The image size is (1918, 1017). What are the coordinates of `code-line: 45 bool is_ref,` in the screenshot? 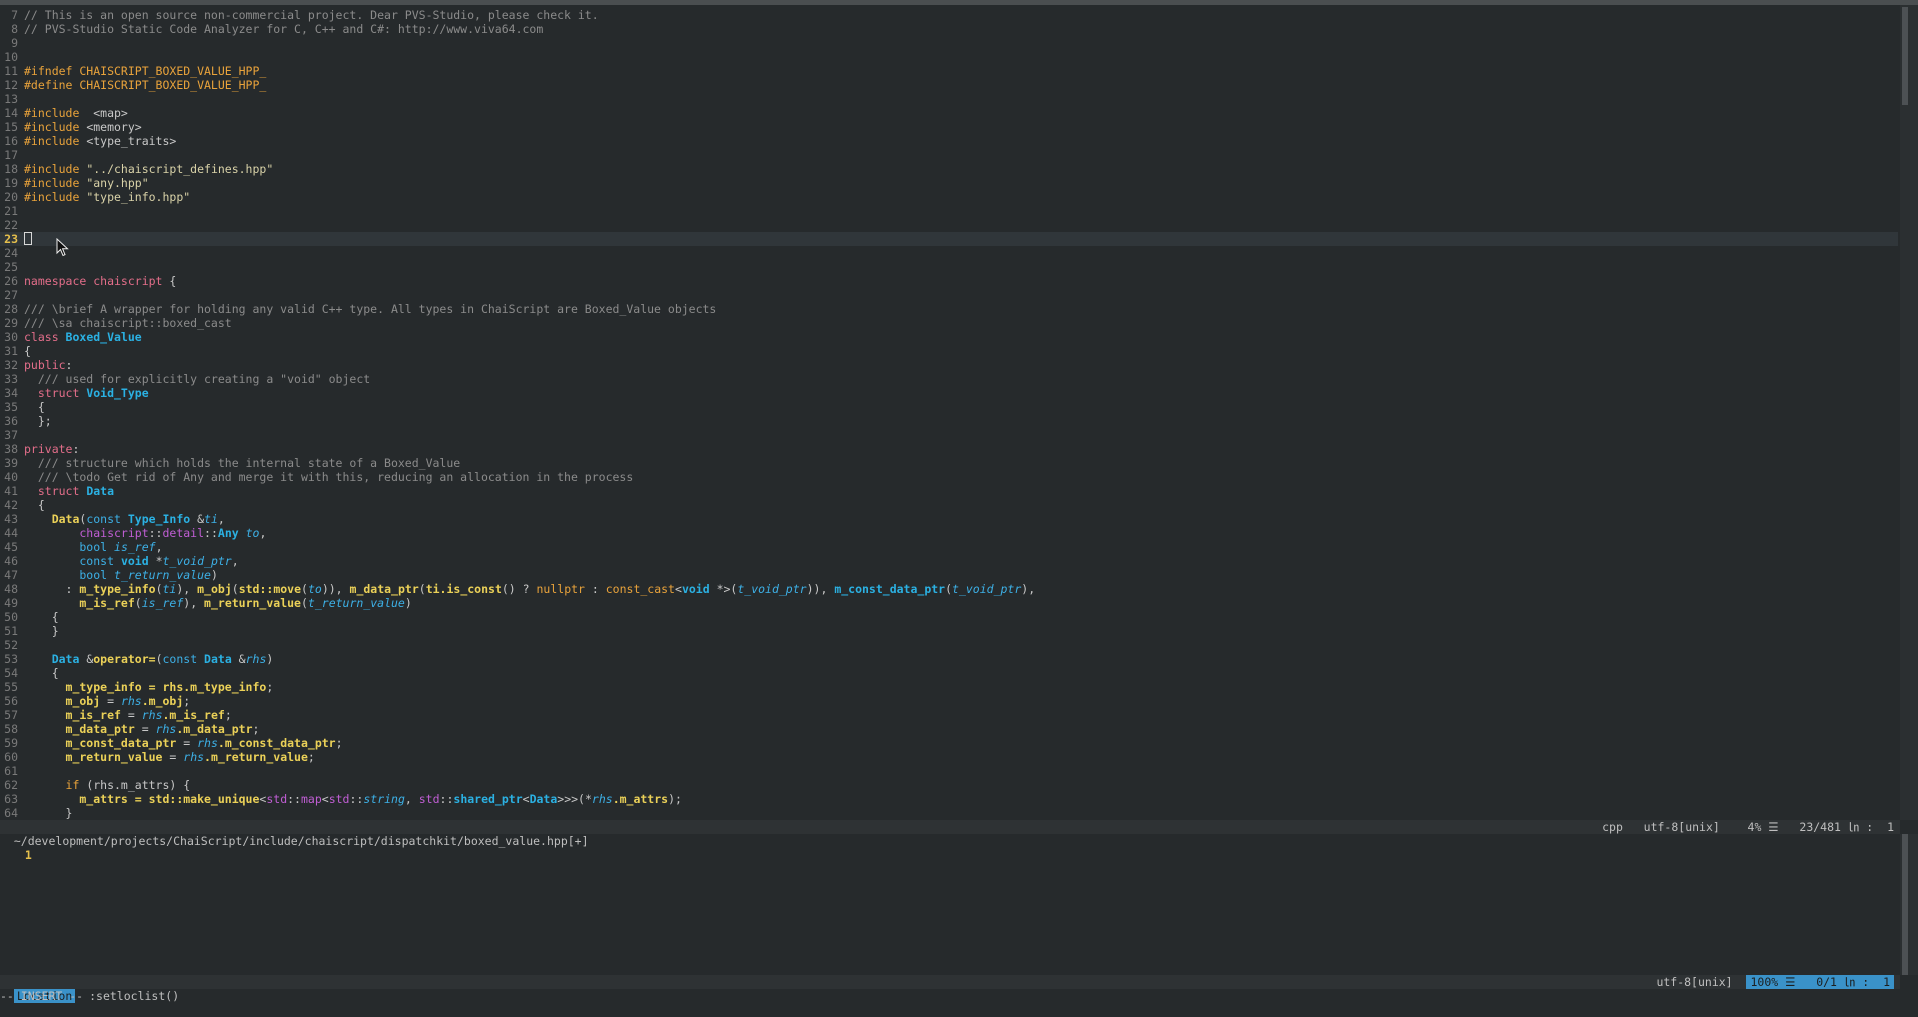 It's located at (949, 547).